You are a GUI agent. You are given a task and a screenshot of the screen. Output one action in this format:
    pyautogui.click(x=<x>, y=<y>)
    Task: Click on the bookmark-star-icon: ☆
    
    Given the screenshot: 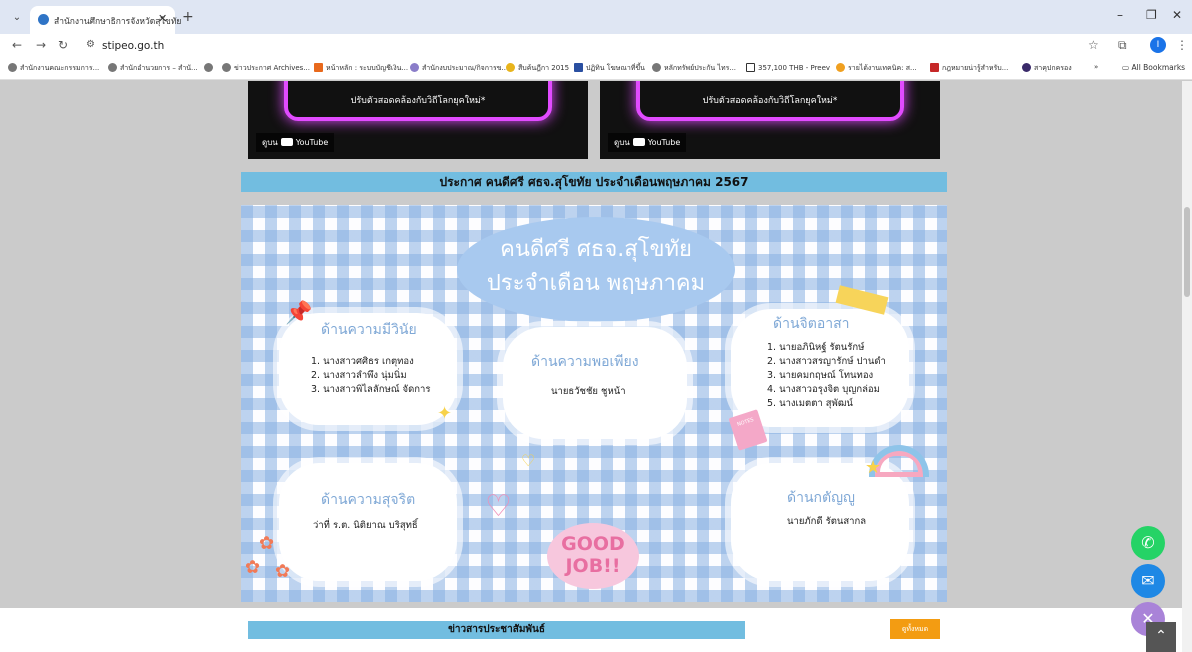 What is the action you would take?
    pyautogui.click(x=1093, y=45)
    